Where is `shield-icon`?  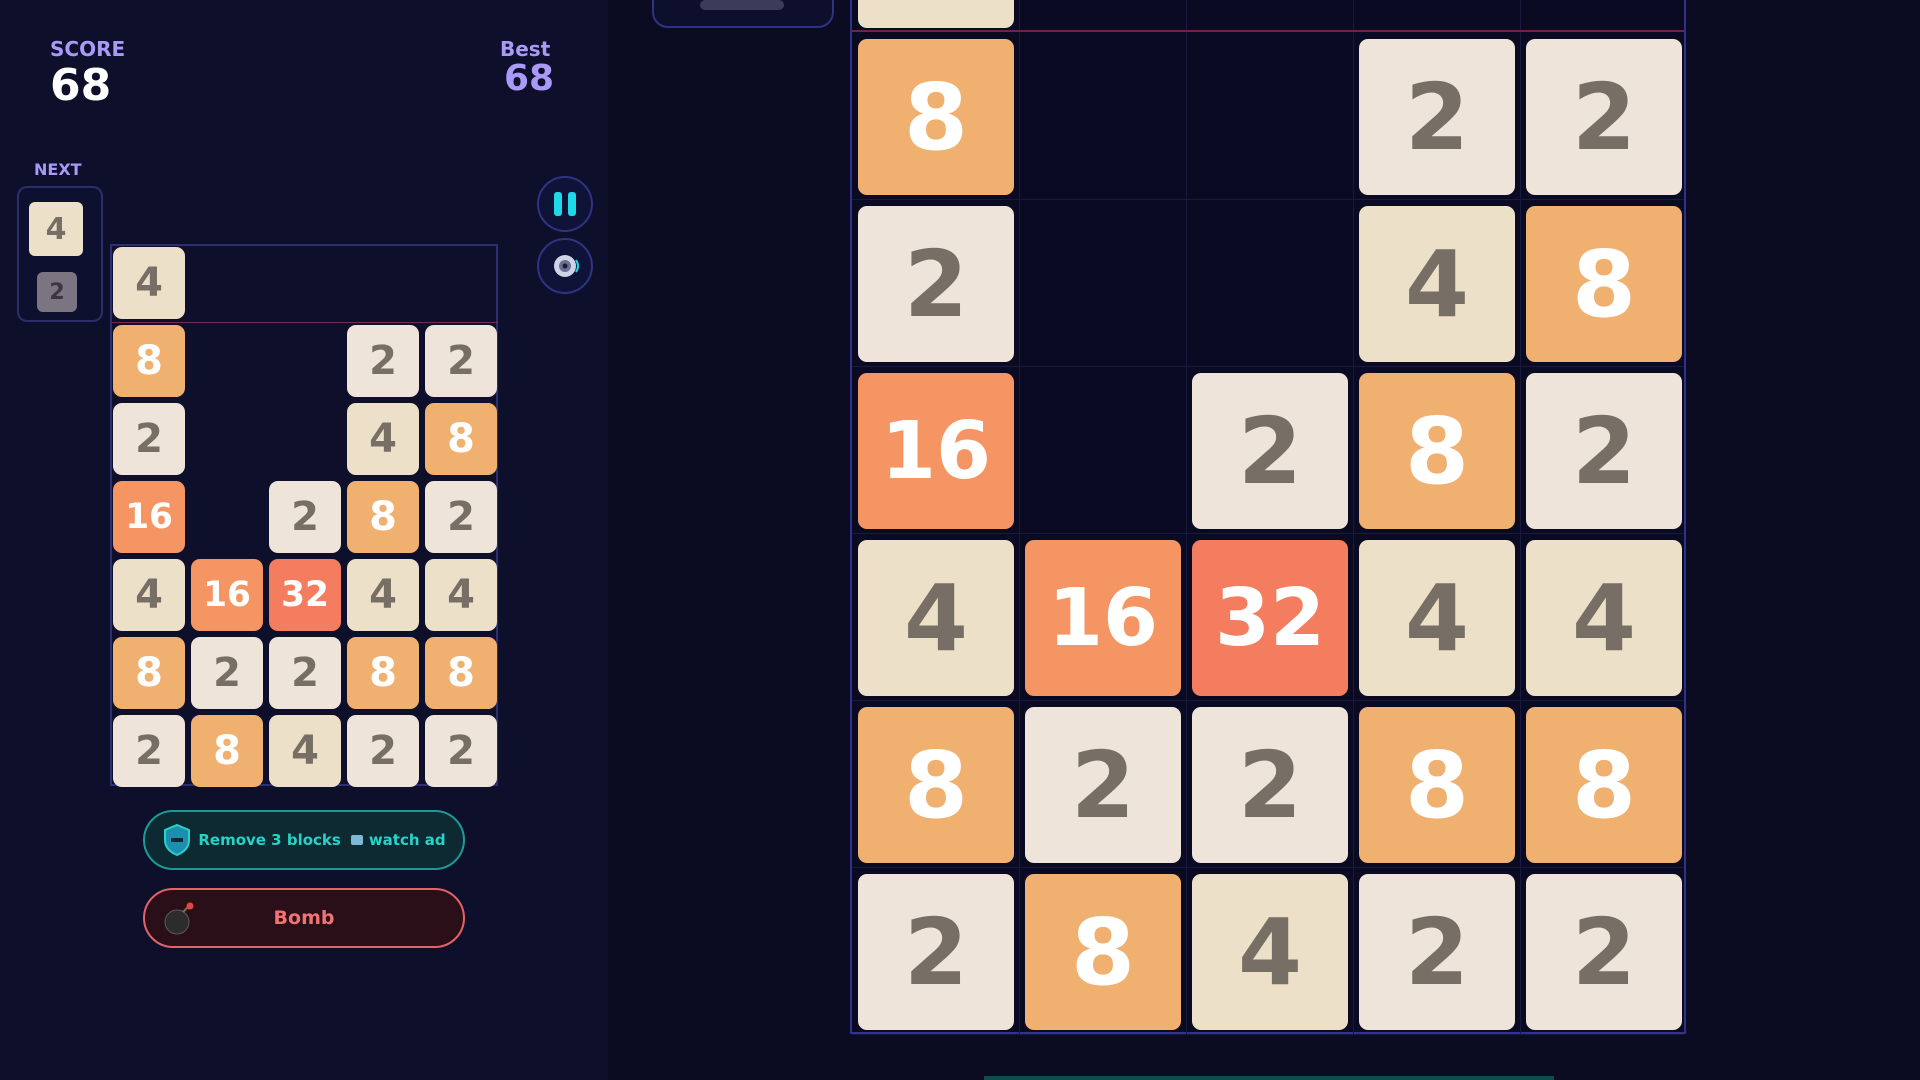
shield-icon is located at coordinates (177, 840).